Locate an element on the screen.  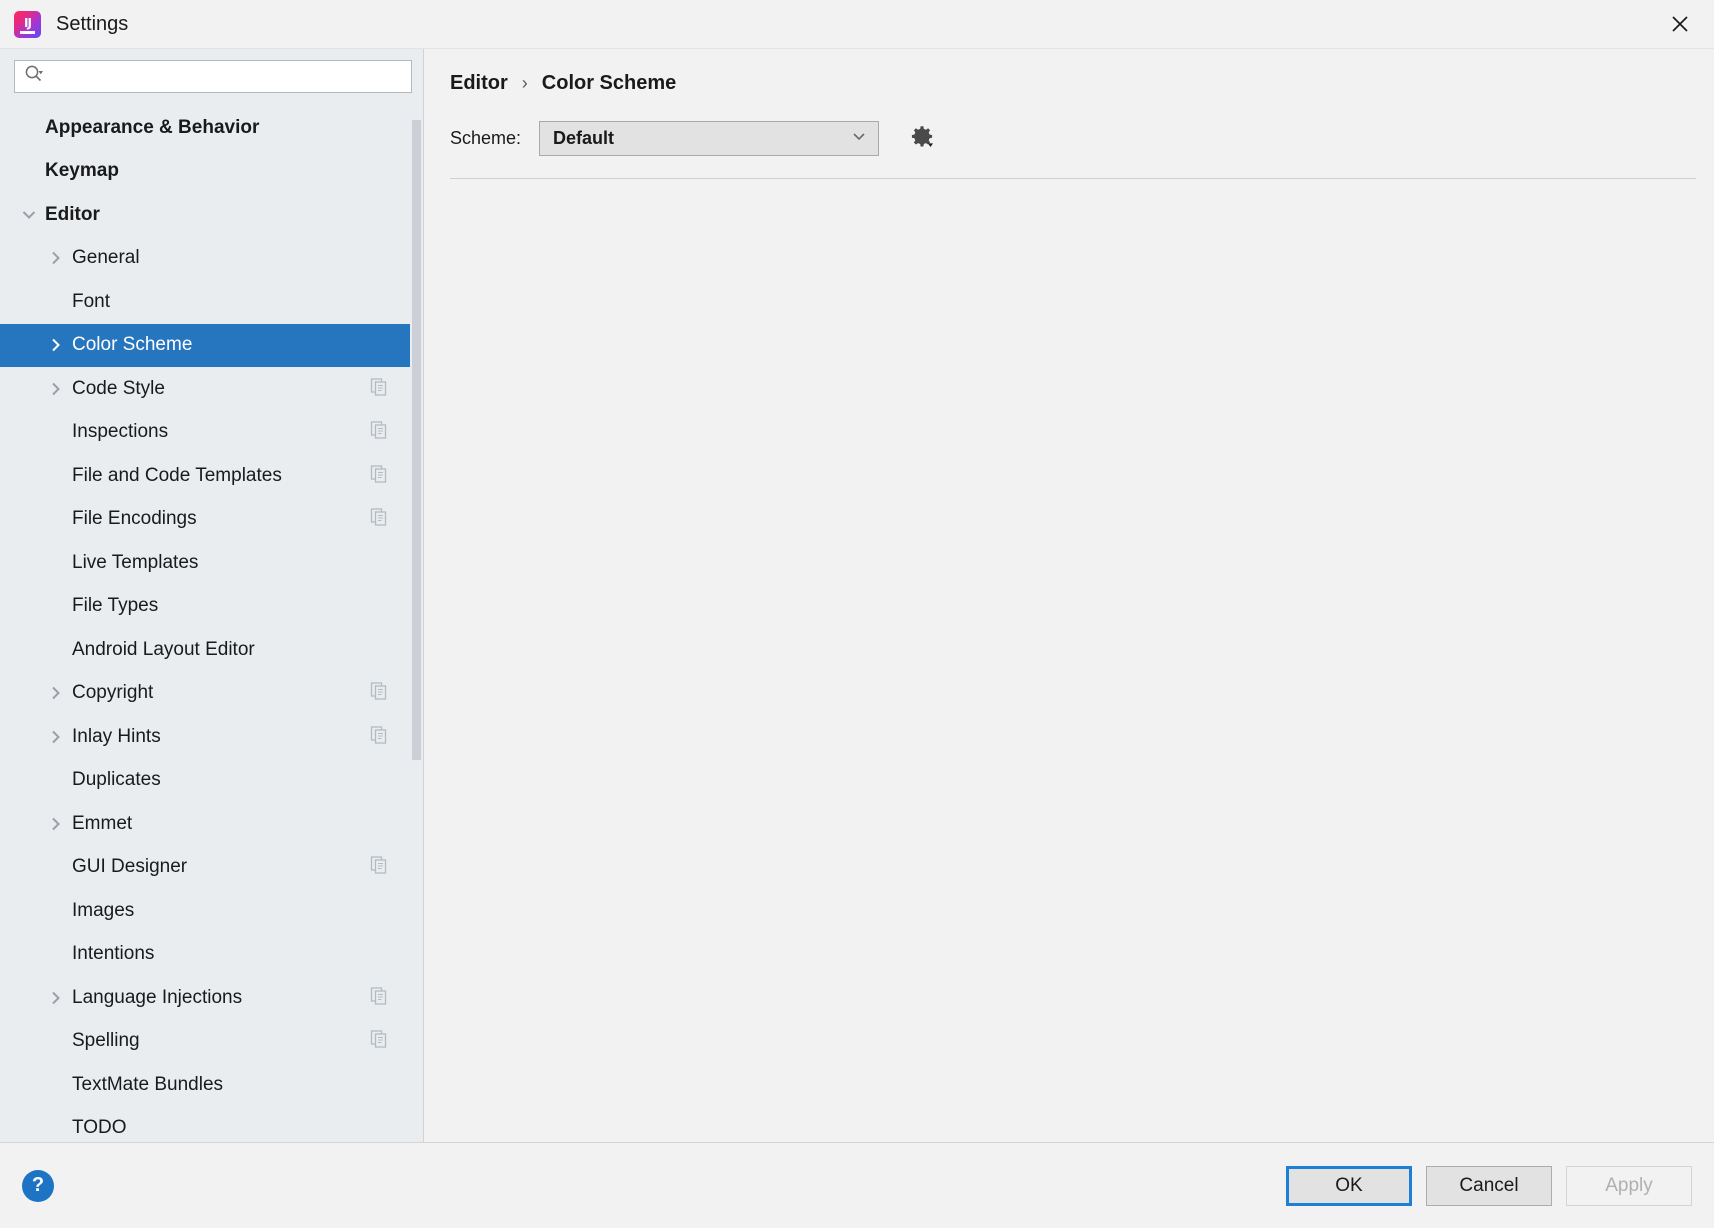
sidebar-item-label: Language Injections is located at coordinates (157, 997).